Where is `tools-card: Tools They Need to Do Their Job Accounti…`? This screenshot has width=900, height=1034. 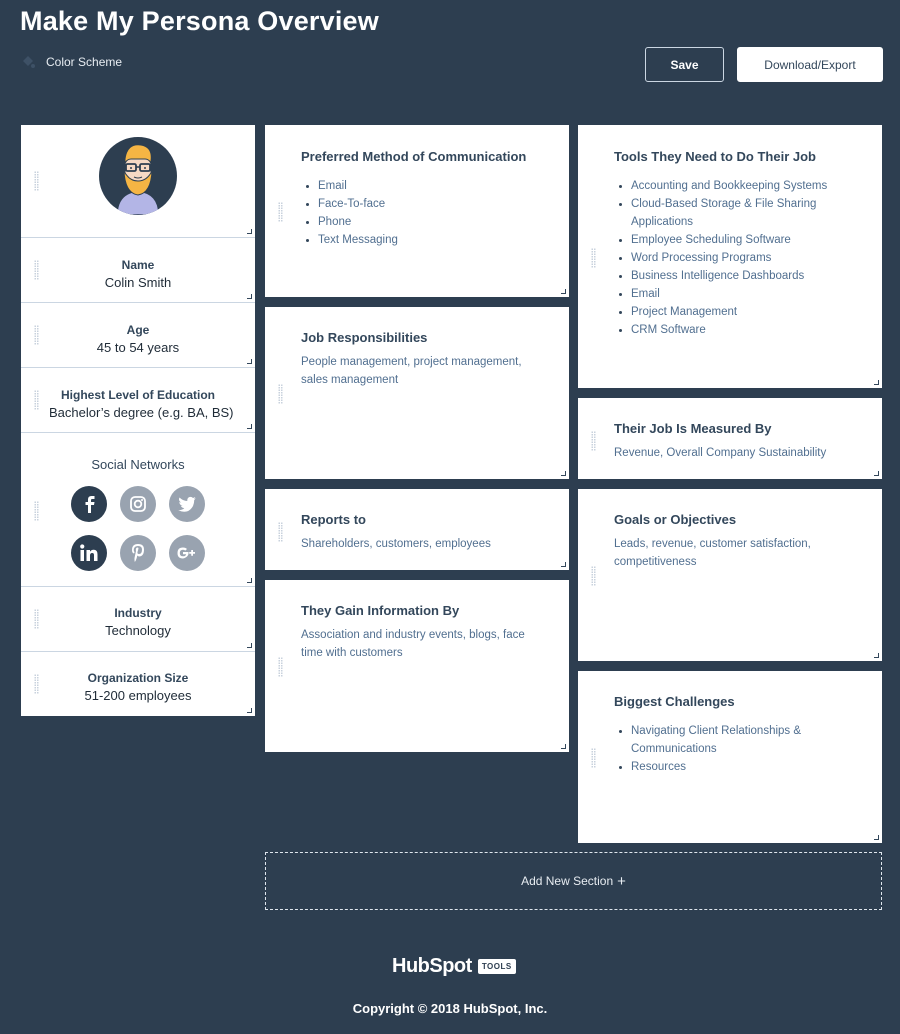 tools-card: Tools They Need to Do Their Job Accounti… is located at coordinates (730, 256).